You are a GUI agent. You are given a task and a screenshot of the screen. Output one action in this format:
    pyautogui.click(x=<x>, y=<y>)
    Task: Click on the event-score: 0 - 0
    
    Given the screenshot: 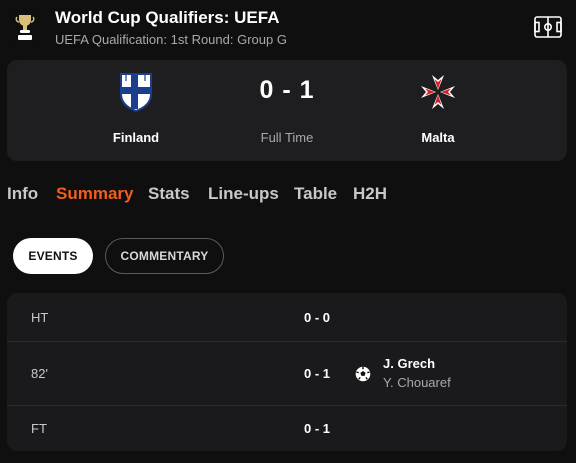 What is the action you would take?
    pyautogui.click(x=316, y=317)
    